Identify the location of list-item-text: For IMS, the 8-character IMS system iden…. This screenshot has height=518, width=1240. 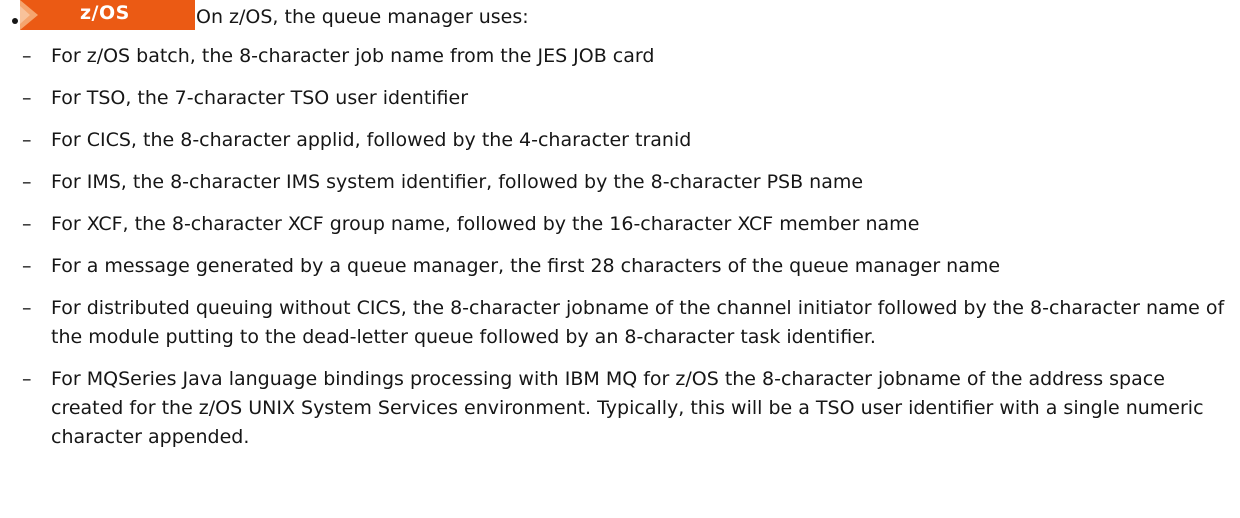
(457, 182).